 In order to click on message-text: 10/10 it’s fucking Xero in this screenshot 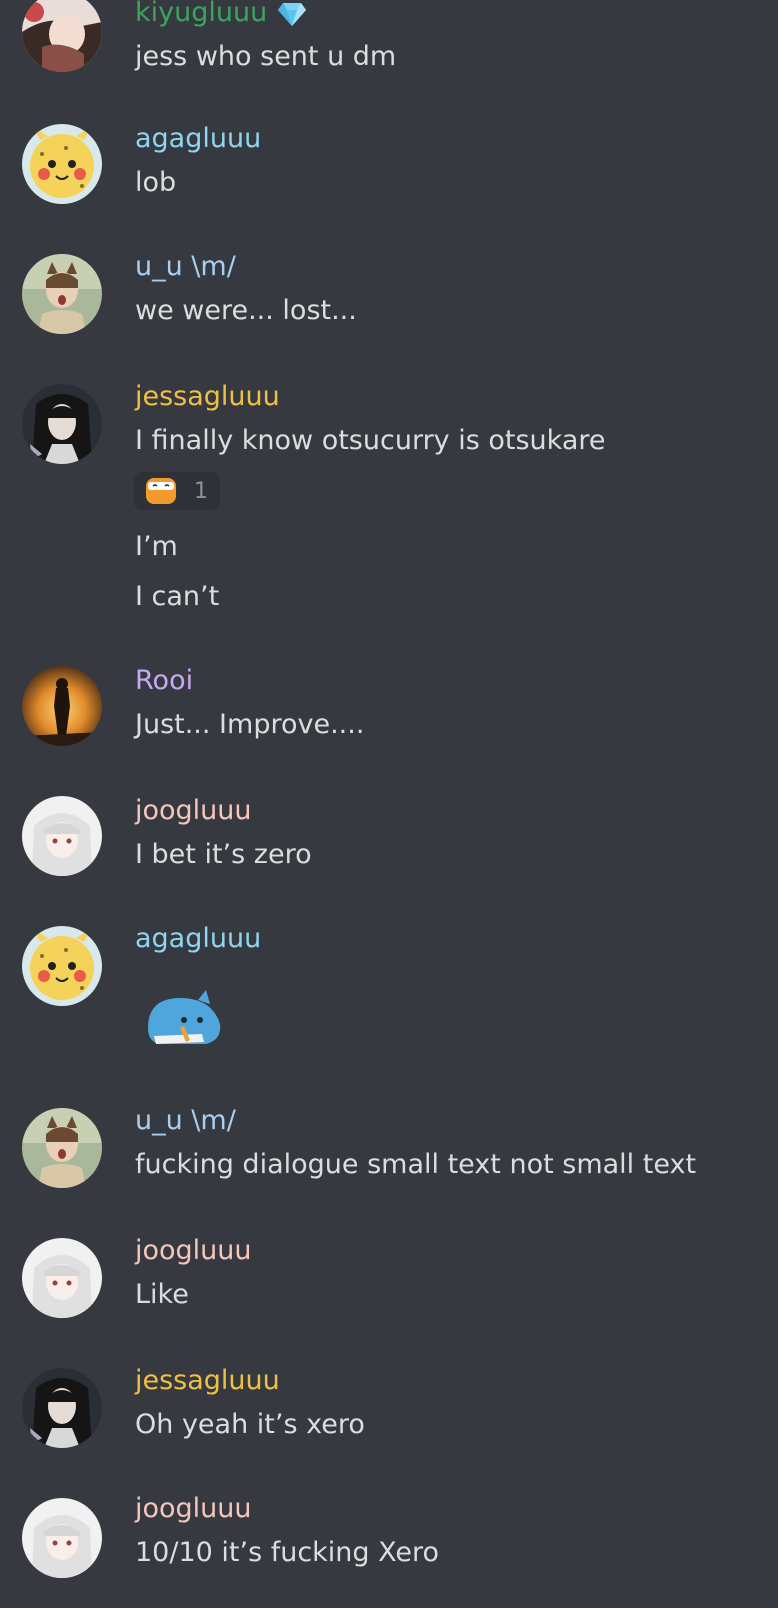, I will do `click(287, 1552)`.